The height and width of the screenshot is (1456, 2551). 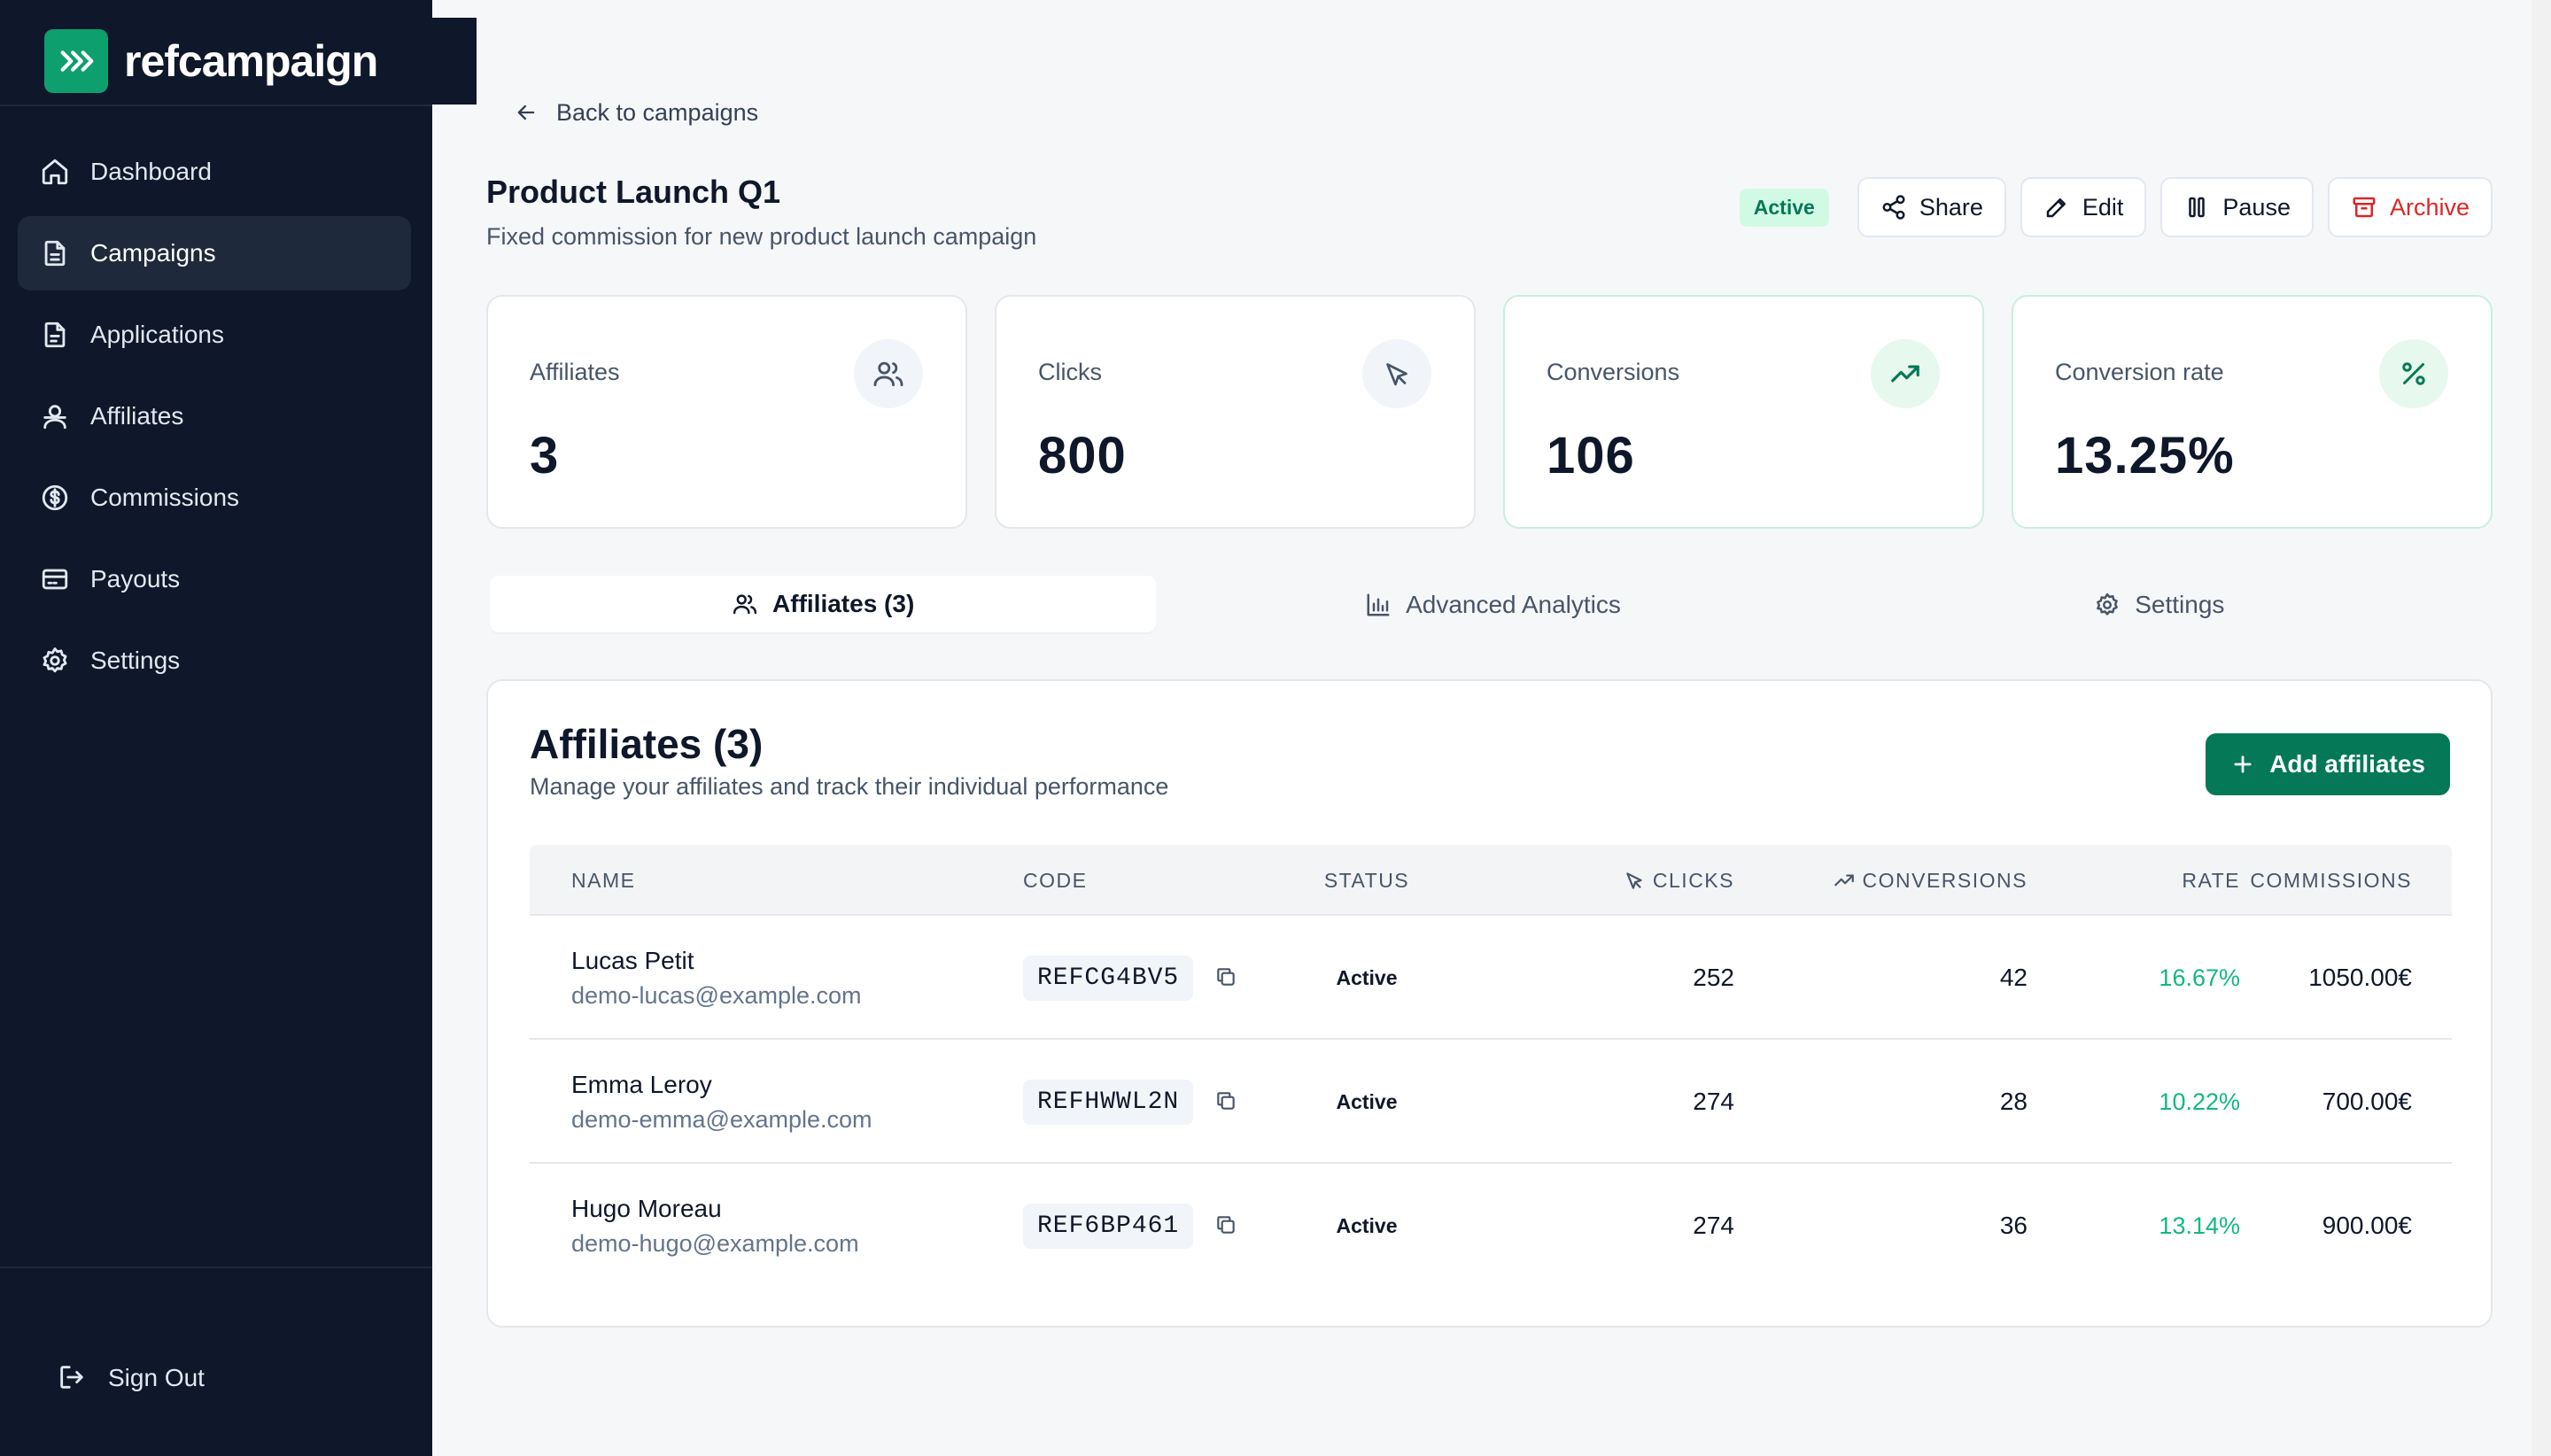 What do you see at coordinates (151, 171) in the screenshot?
I see `sidebar-item-label: Dashboard` at bounding box center [151, 171].